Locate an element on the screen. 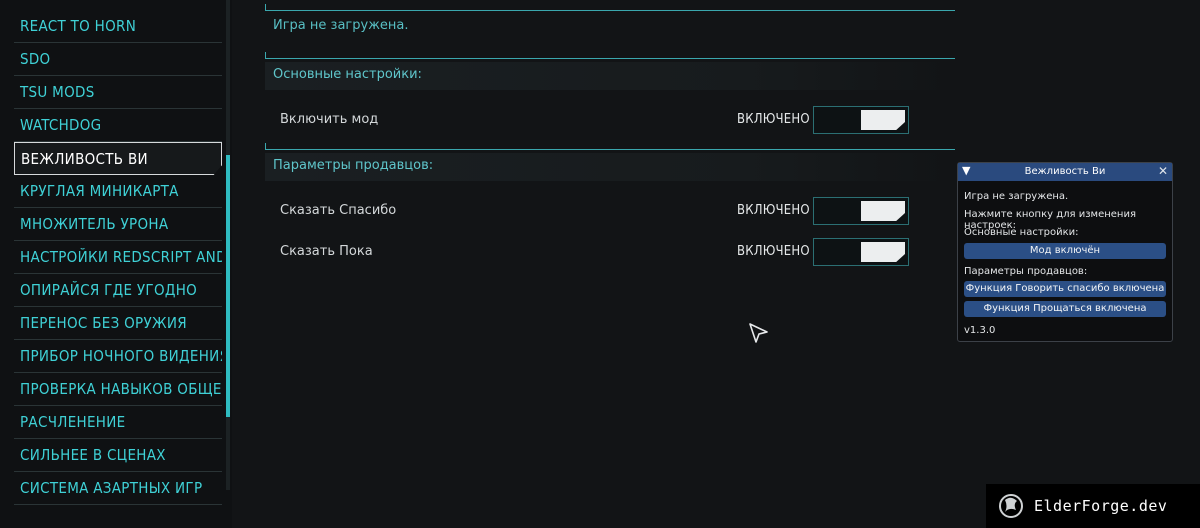 The height and width of the screenshot is (528, 1200). imgui-status-text: Игра не загружена. is located at coordinates (1016, 196).